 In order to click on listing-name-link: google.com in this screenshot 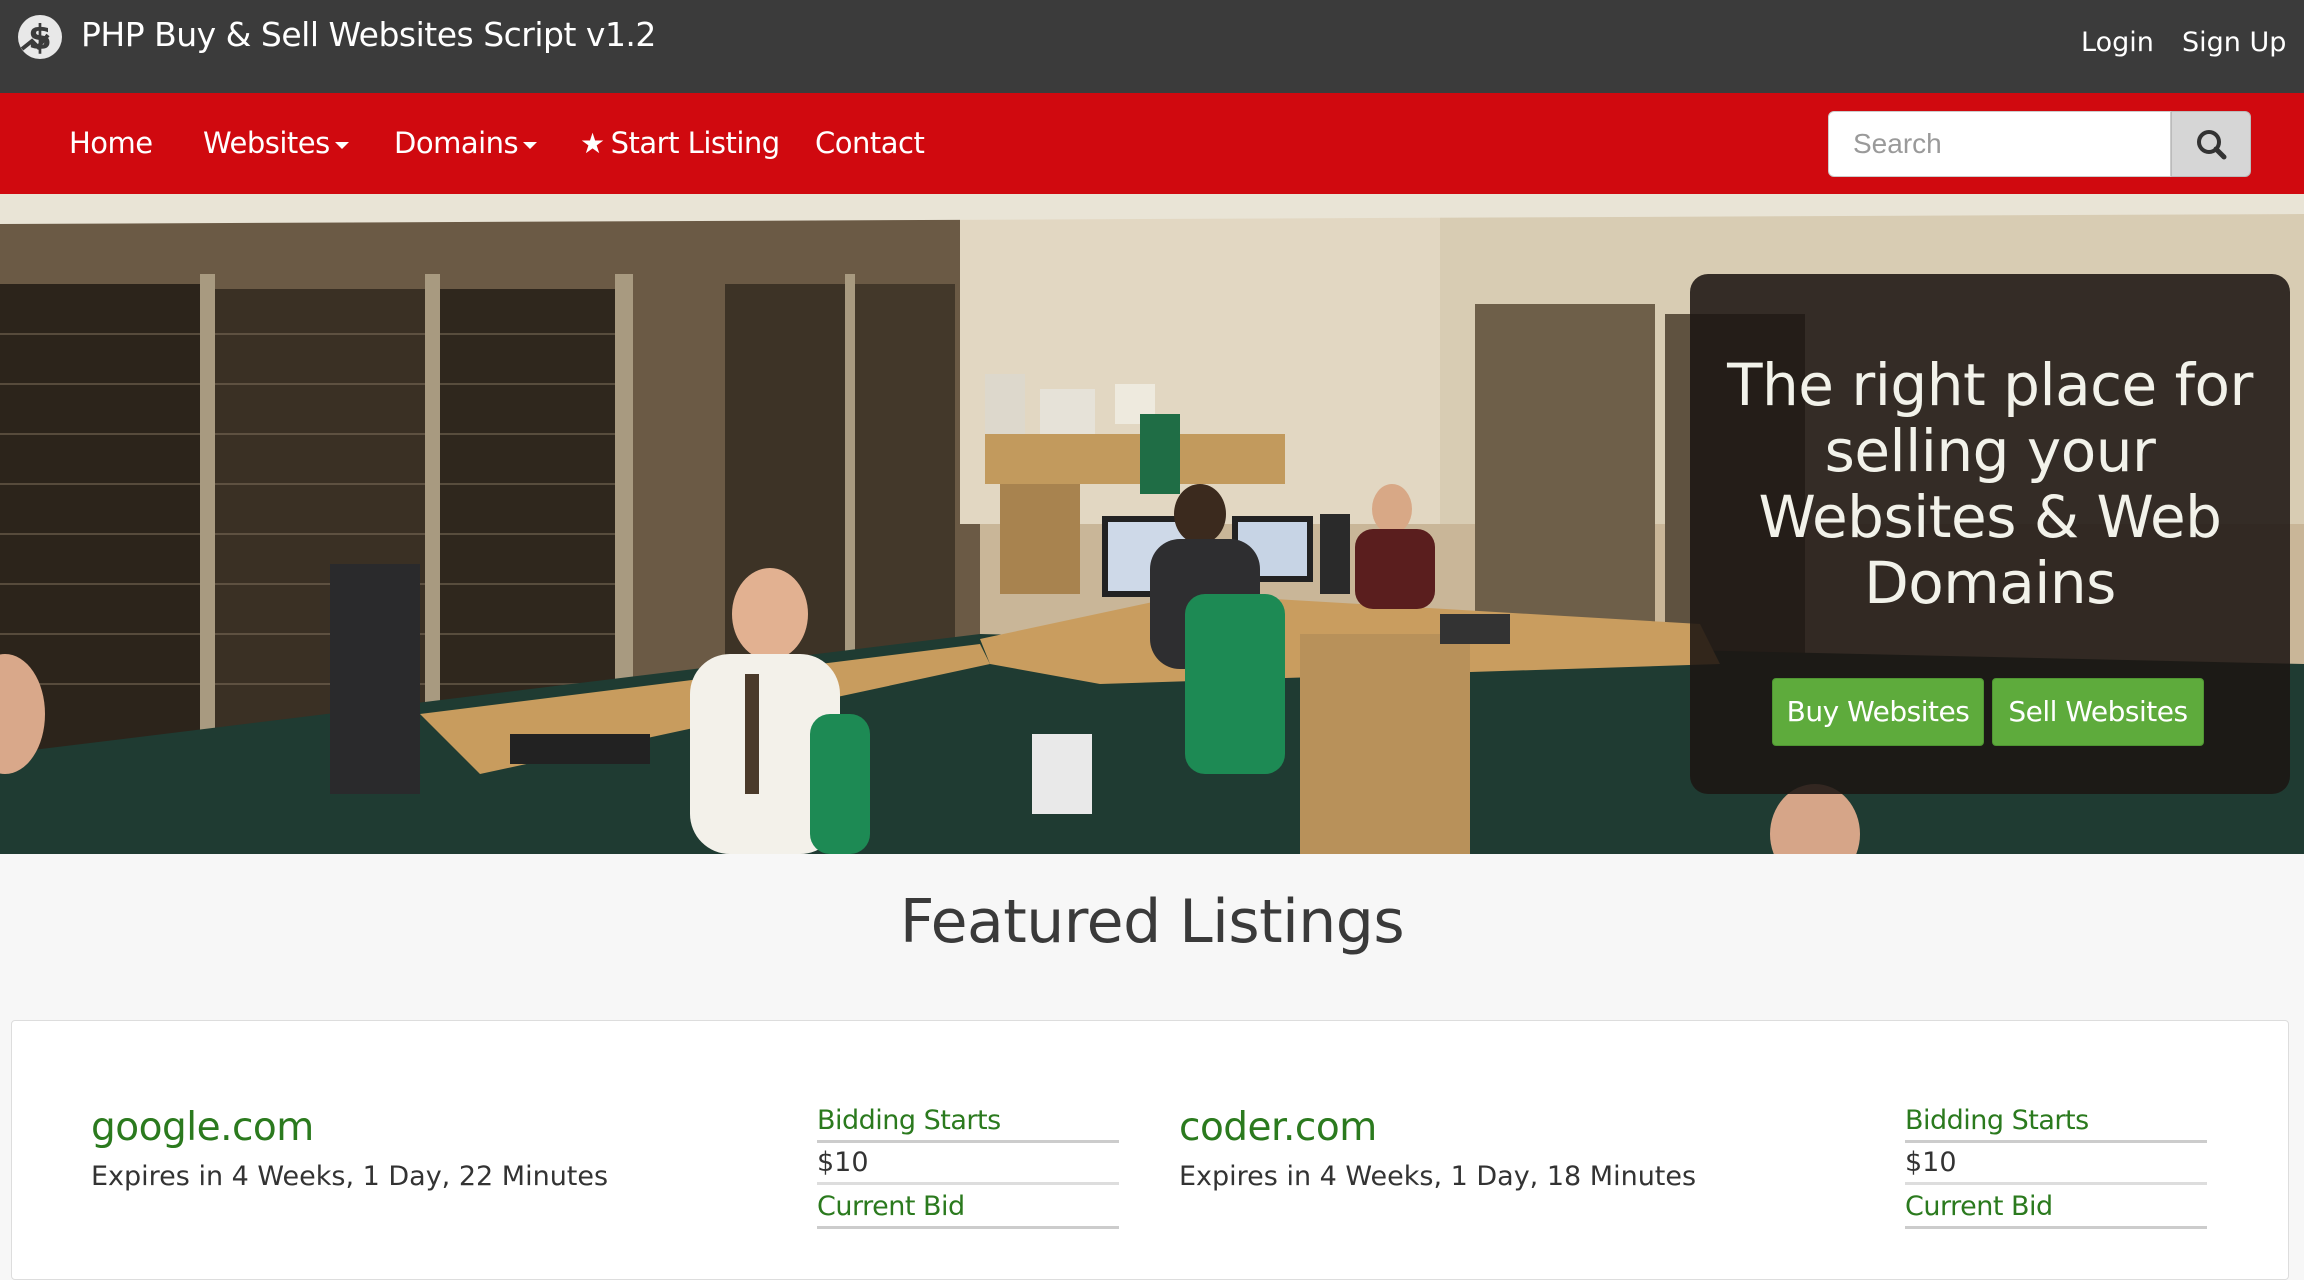, I will do `click(202, 1127)`.